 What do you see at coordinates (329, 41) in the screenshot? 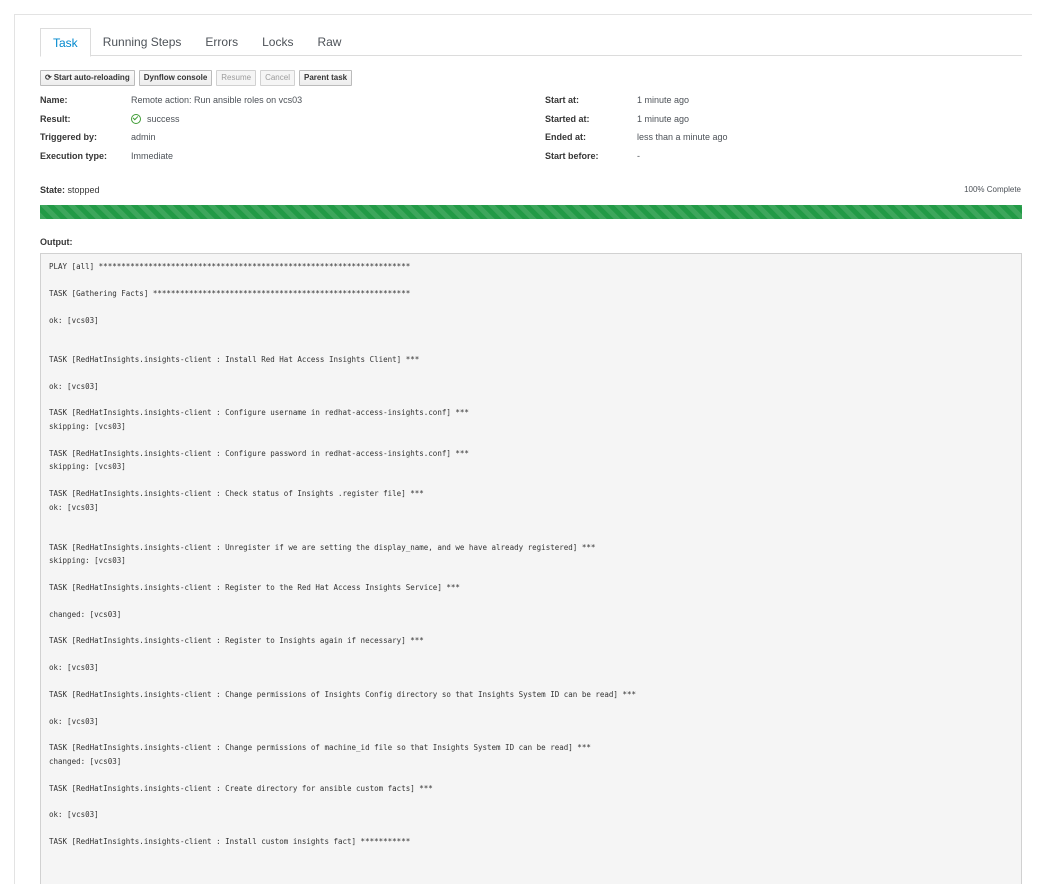
I see `tab-raw: Raw` at bounding box center [329, 41].